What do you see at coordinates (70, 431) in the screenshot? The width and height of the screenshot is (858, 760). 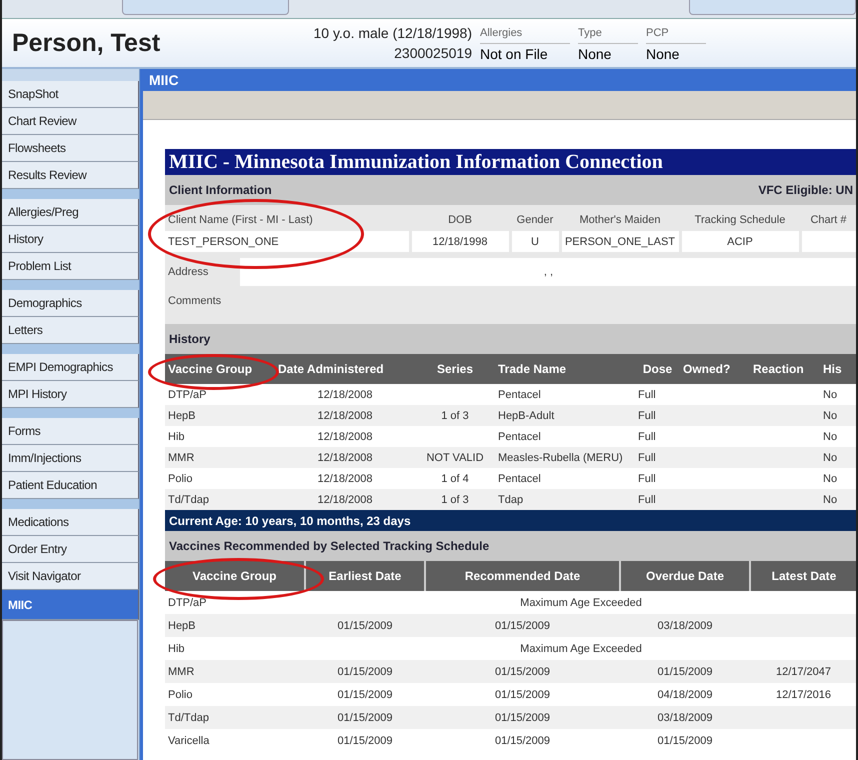 I see `sidebar-item: Forms` at bounding box center [70, 431].